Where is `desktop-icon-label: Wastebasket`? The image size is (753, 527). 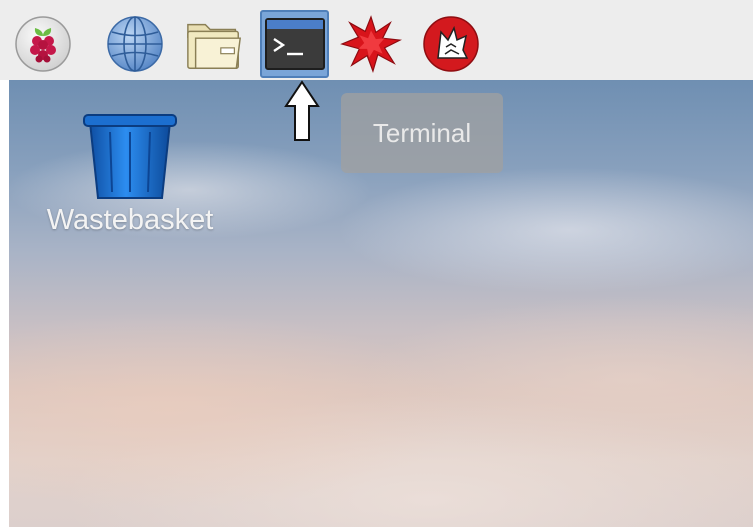
desktop-icon-label: Wastebasket is located at coordinates (130, 220).